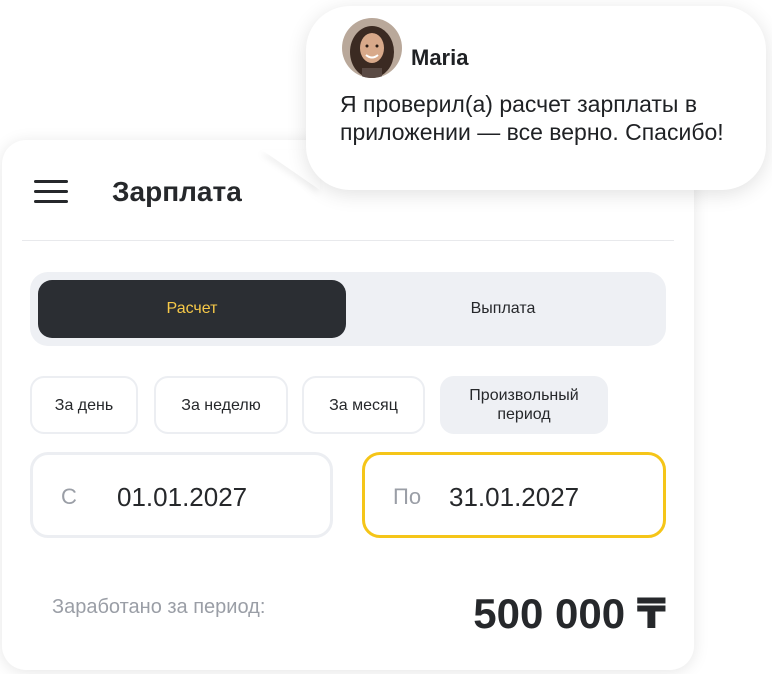 The image size is (772, 674). Describe the element at coordinates (569, 613) in the screenshot. I see `earned-amount: 500 000 ₸` at that location.